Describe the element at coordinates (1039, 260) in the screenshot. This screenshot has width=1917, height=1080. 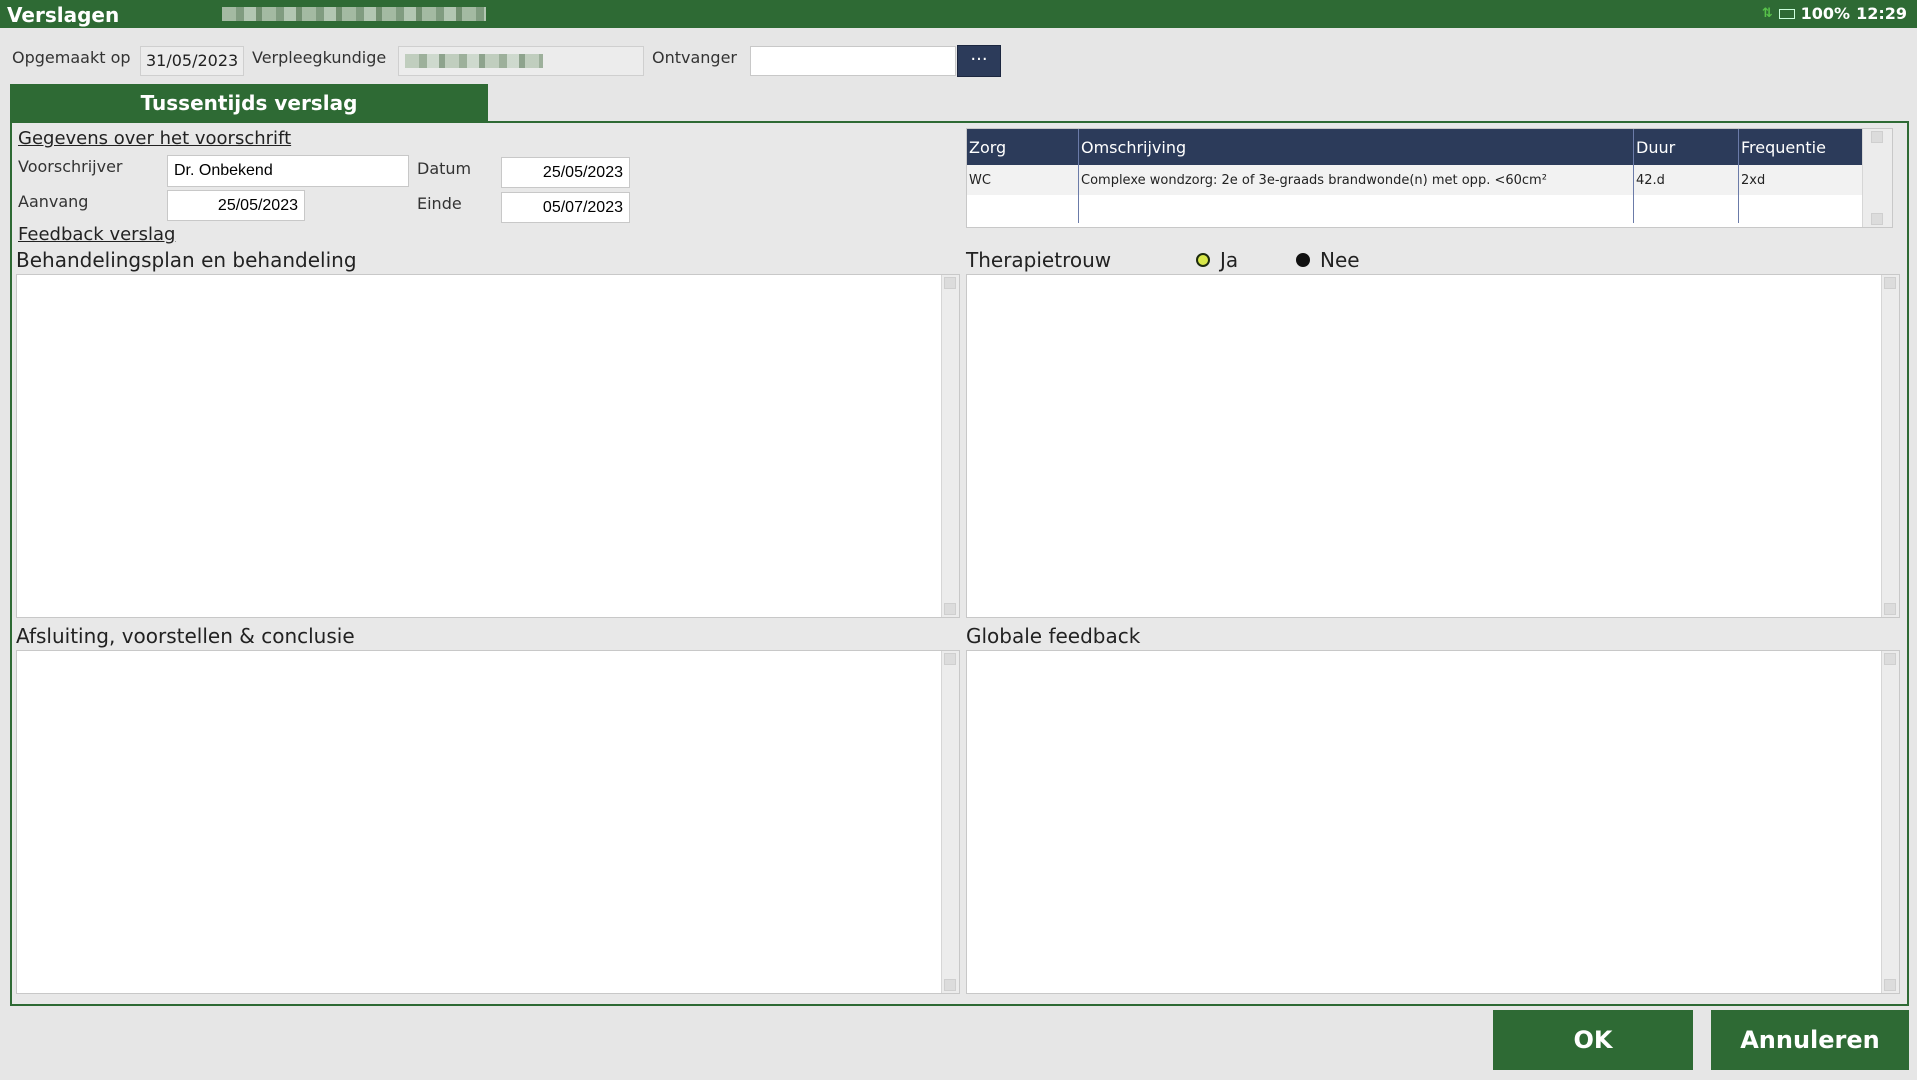
I see `adherence-label: Therapietrouw` at that location.